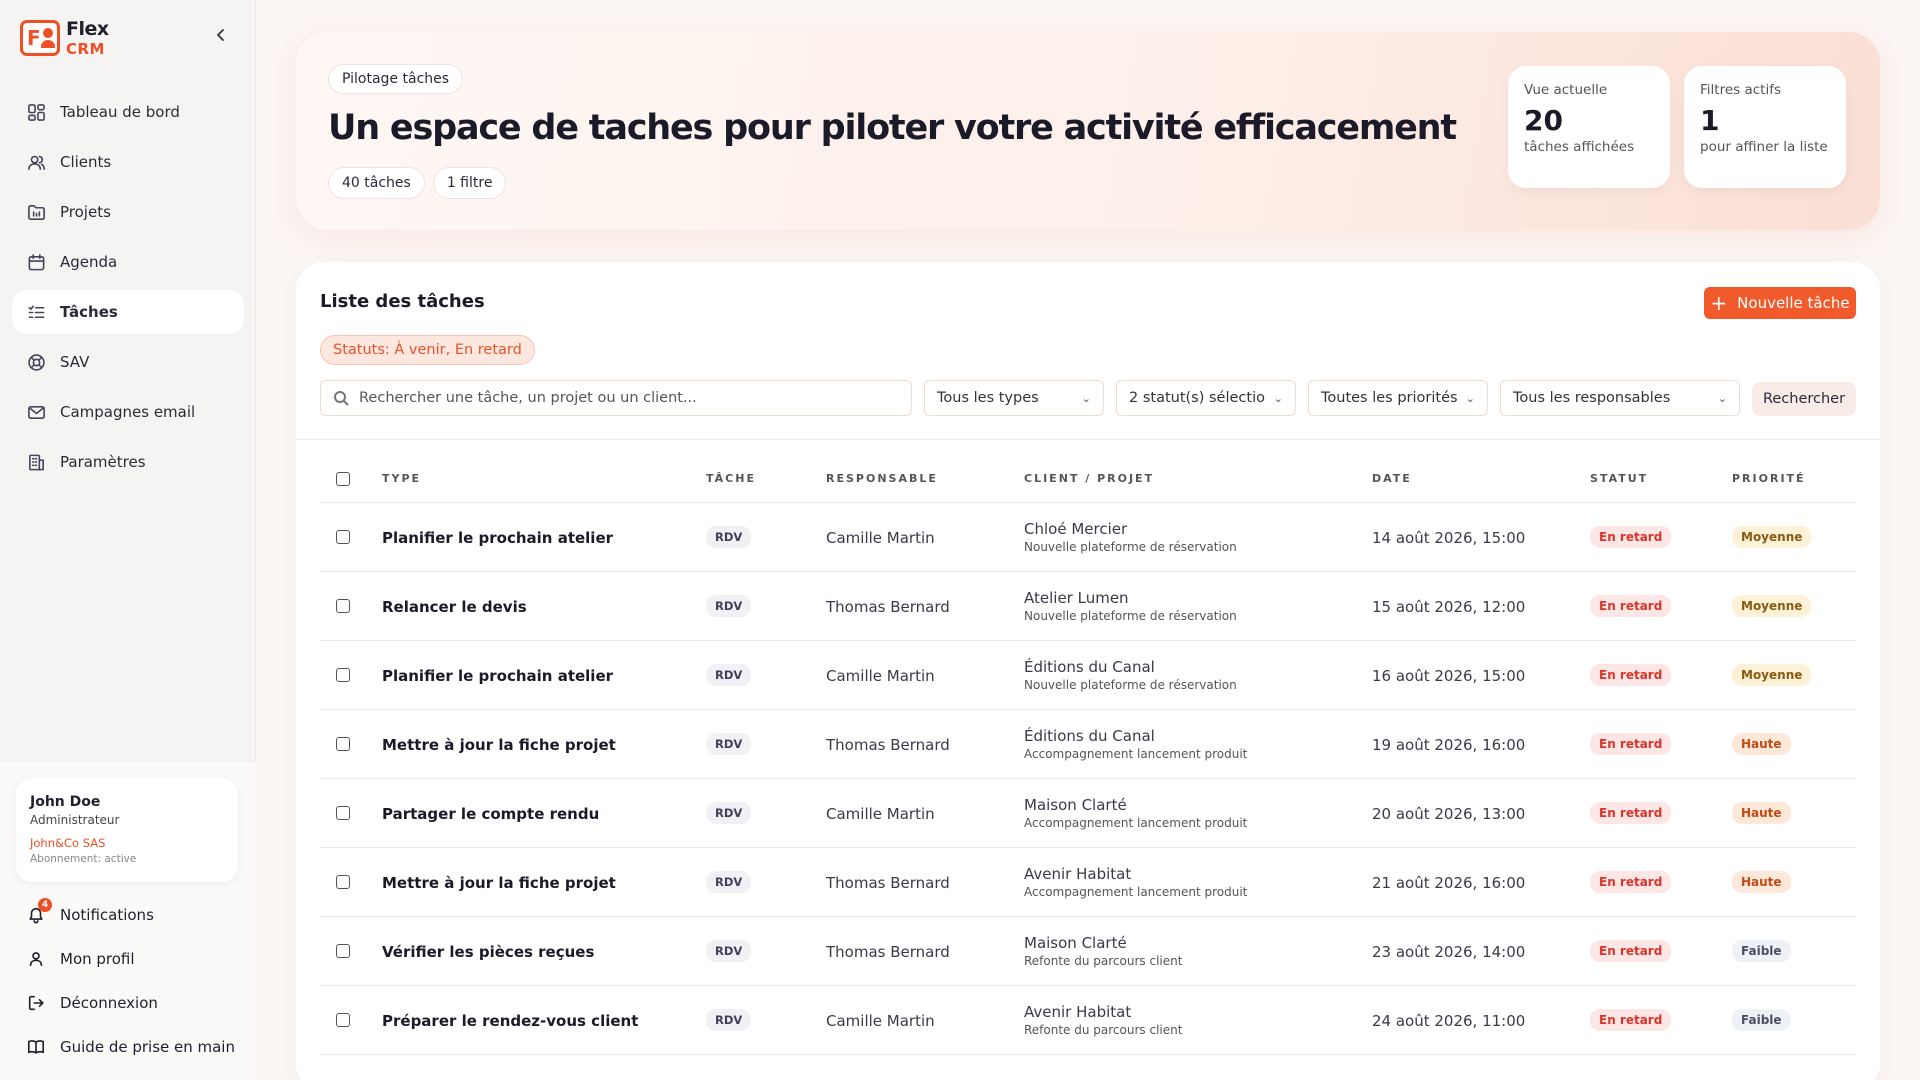  I want to click on sidebar-item-label: Tableau de bord, so click(120, 112).